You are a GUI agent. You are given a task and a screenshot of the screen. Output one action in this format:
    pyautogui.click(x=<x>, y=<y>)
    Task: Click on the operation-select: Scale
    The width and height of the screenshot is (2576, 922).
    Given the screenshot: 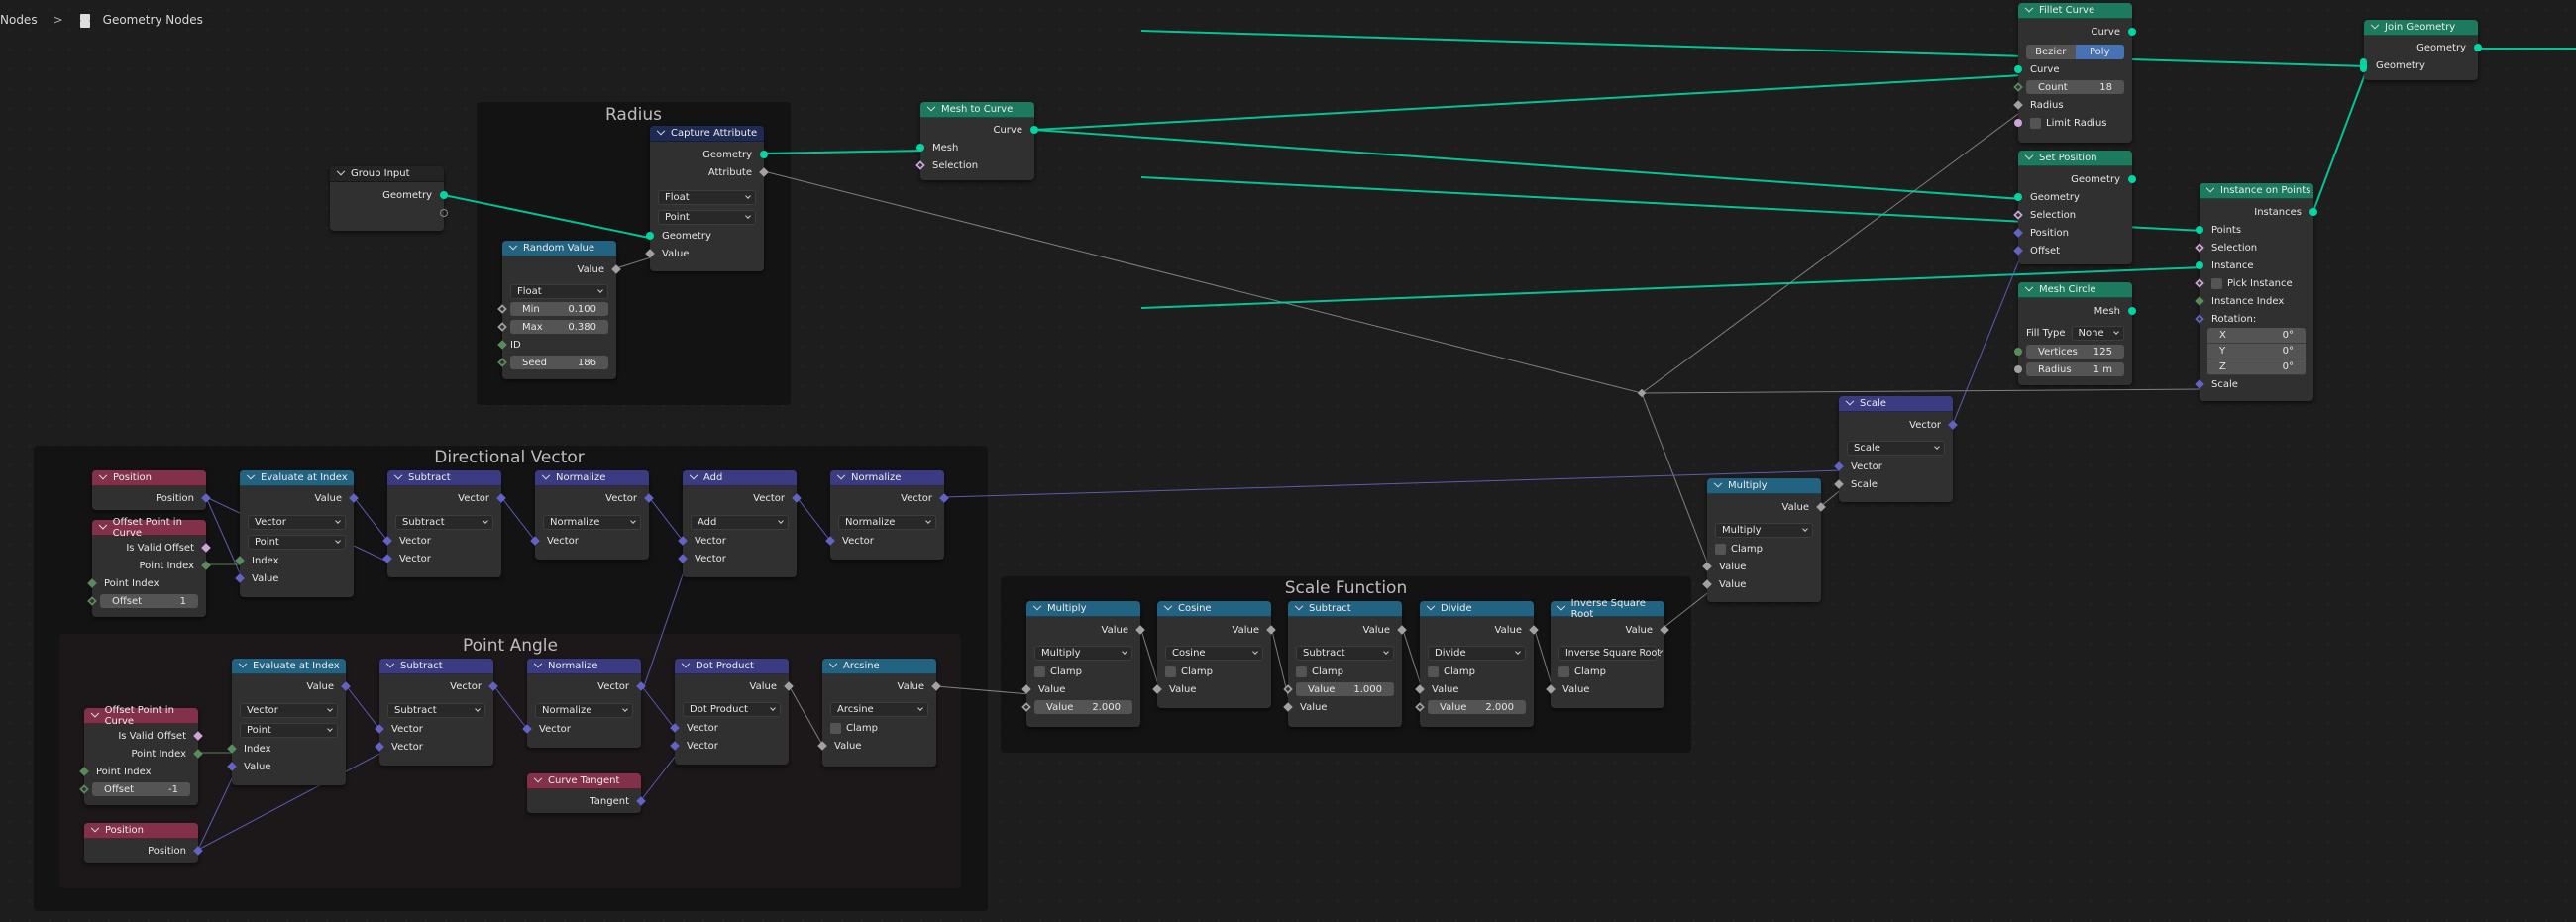 What is the action you would take?
    pyautogui.click(x=1896, y=448)
    